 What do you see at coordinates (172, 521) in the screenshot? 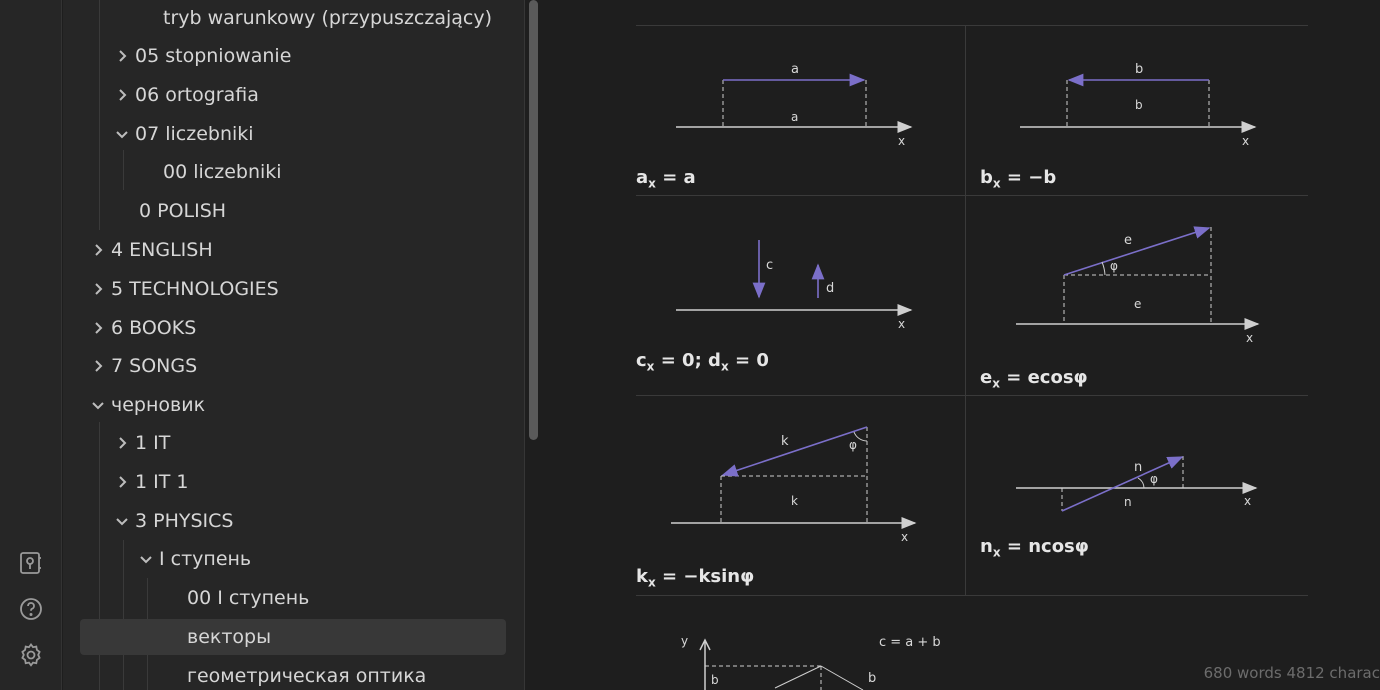
I see `tree-folder: 3 PHYSICS` at bounding box center [172, 521].